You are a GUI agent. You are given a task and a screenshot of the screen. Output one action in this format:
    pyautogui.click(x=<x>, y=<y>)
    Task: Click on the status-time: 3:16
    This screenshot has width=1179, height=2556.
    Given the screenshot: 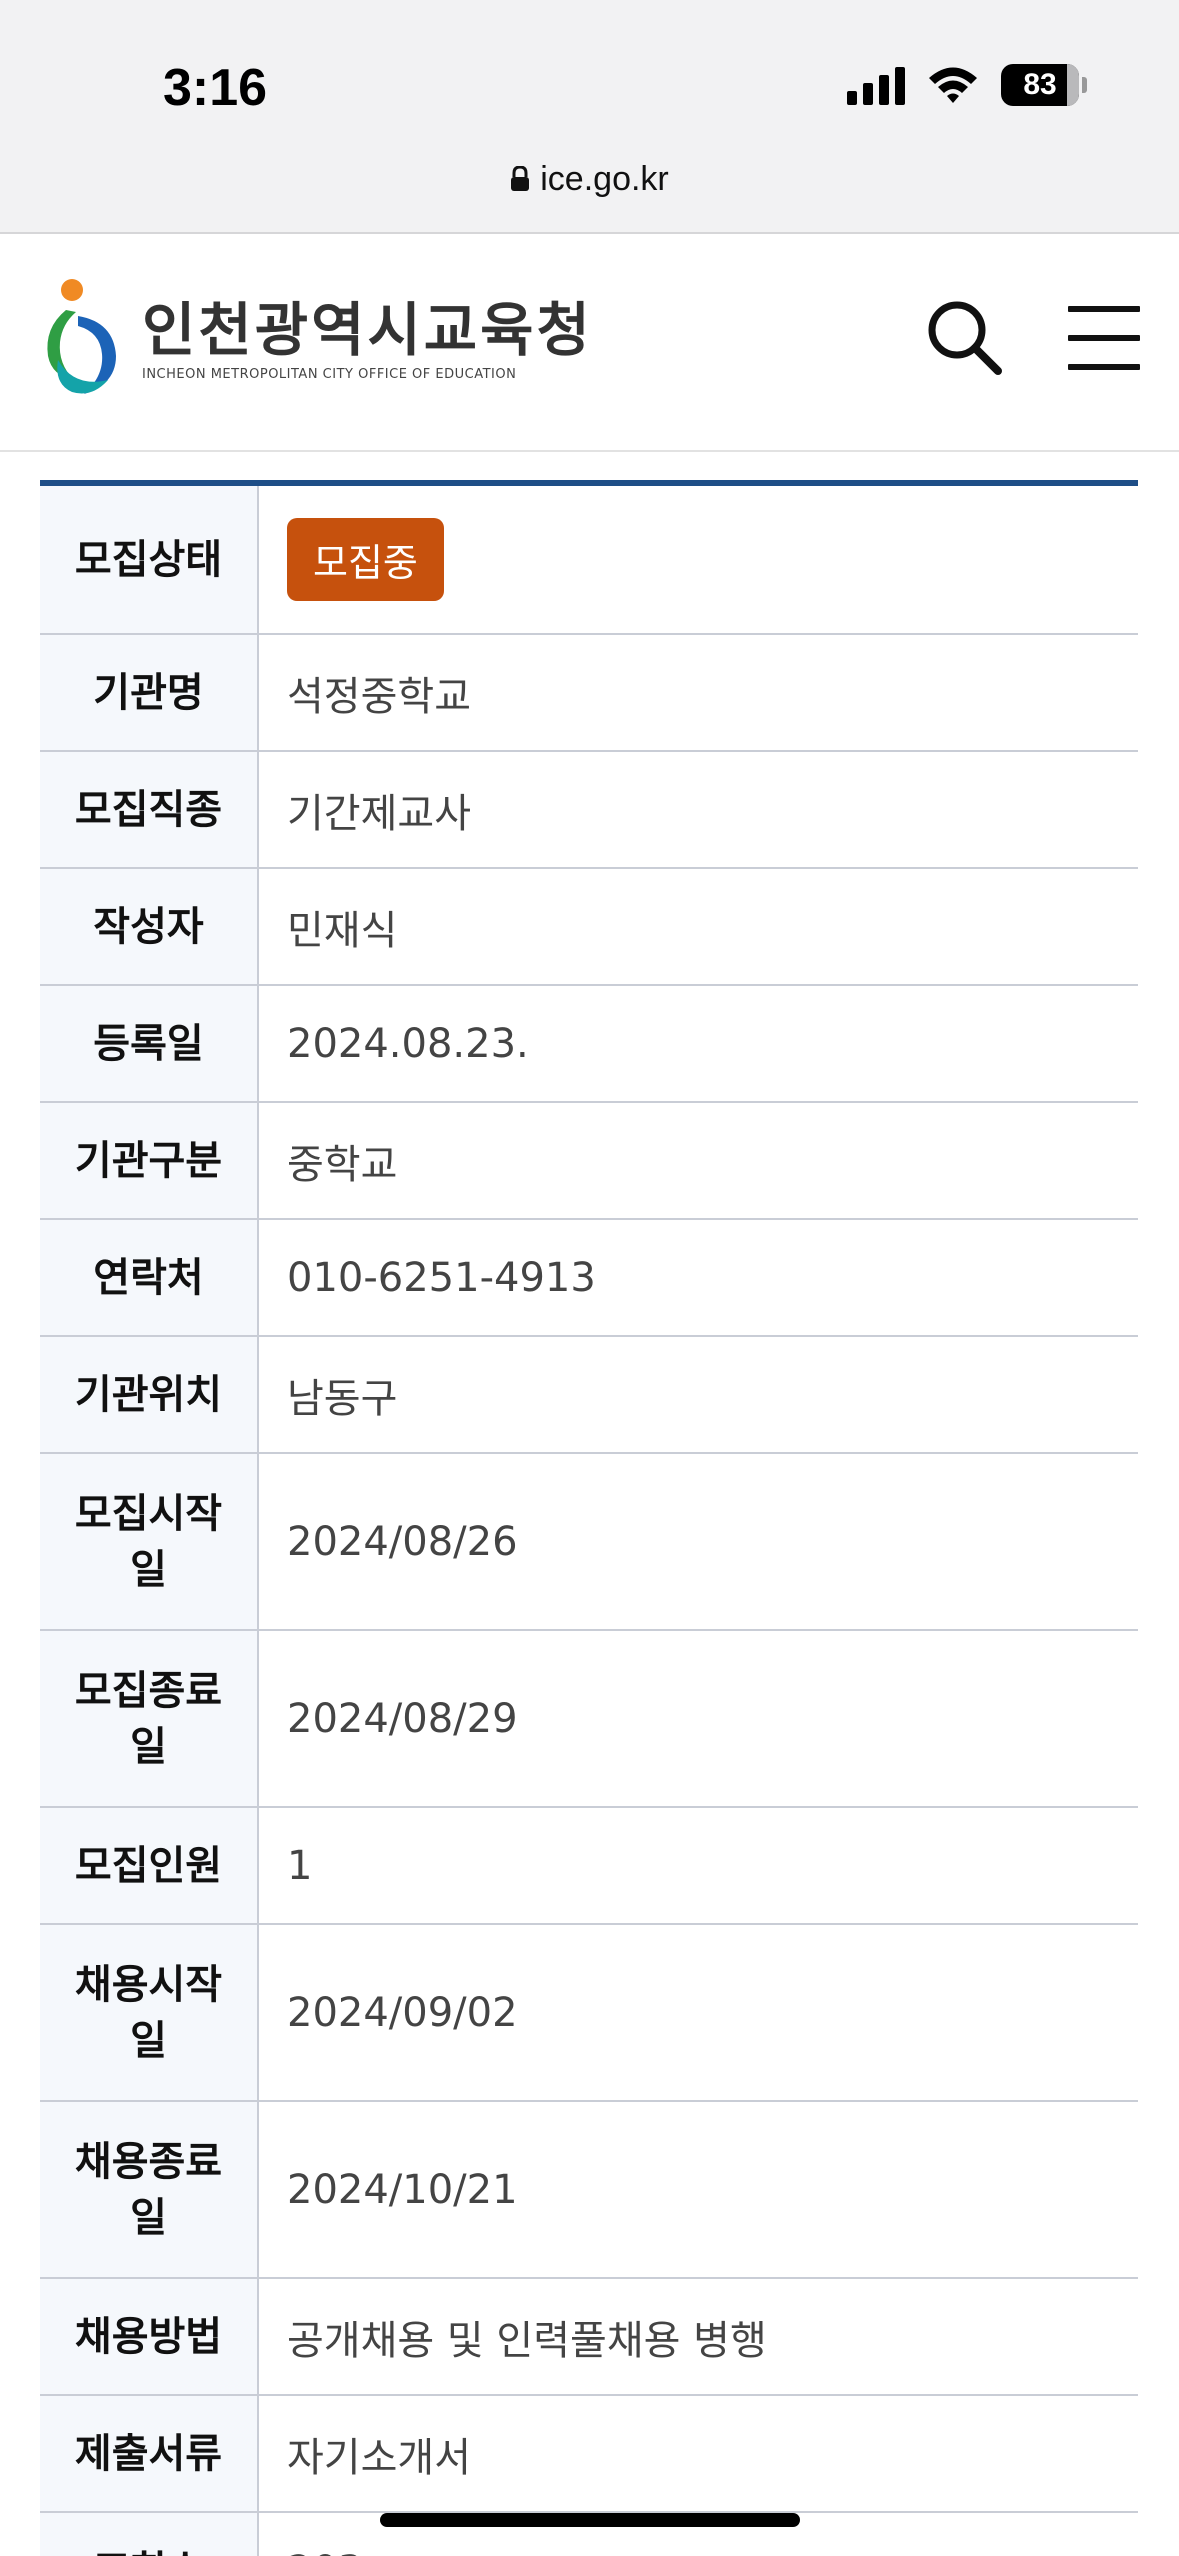 What is the action you would take?
    pyautogui.click(x=215, y=88)
    